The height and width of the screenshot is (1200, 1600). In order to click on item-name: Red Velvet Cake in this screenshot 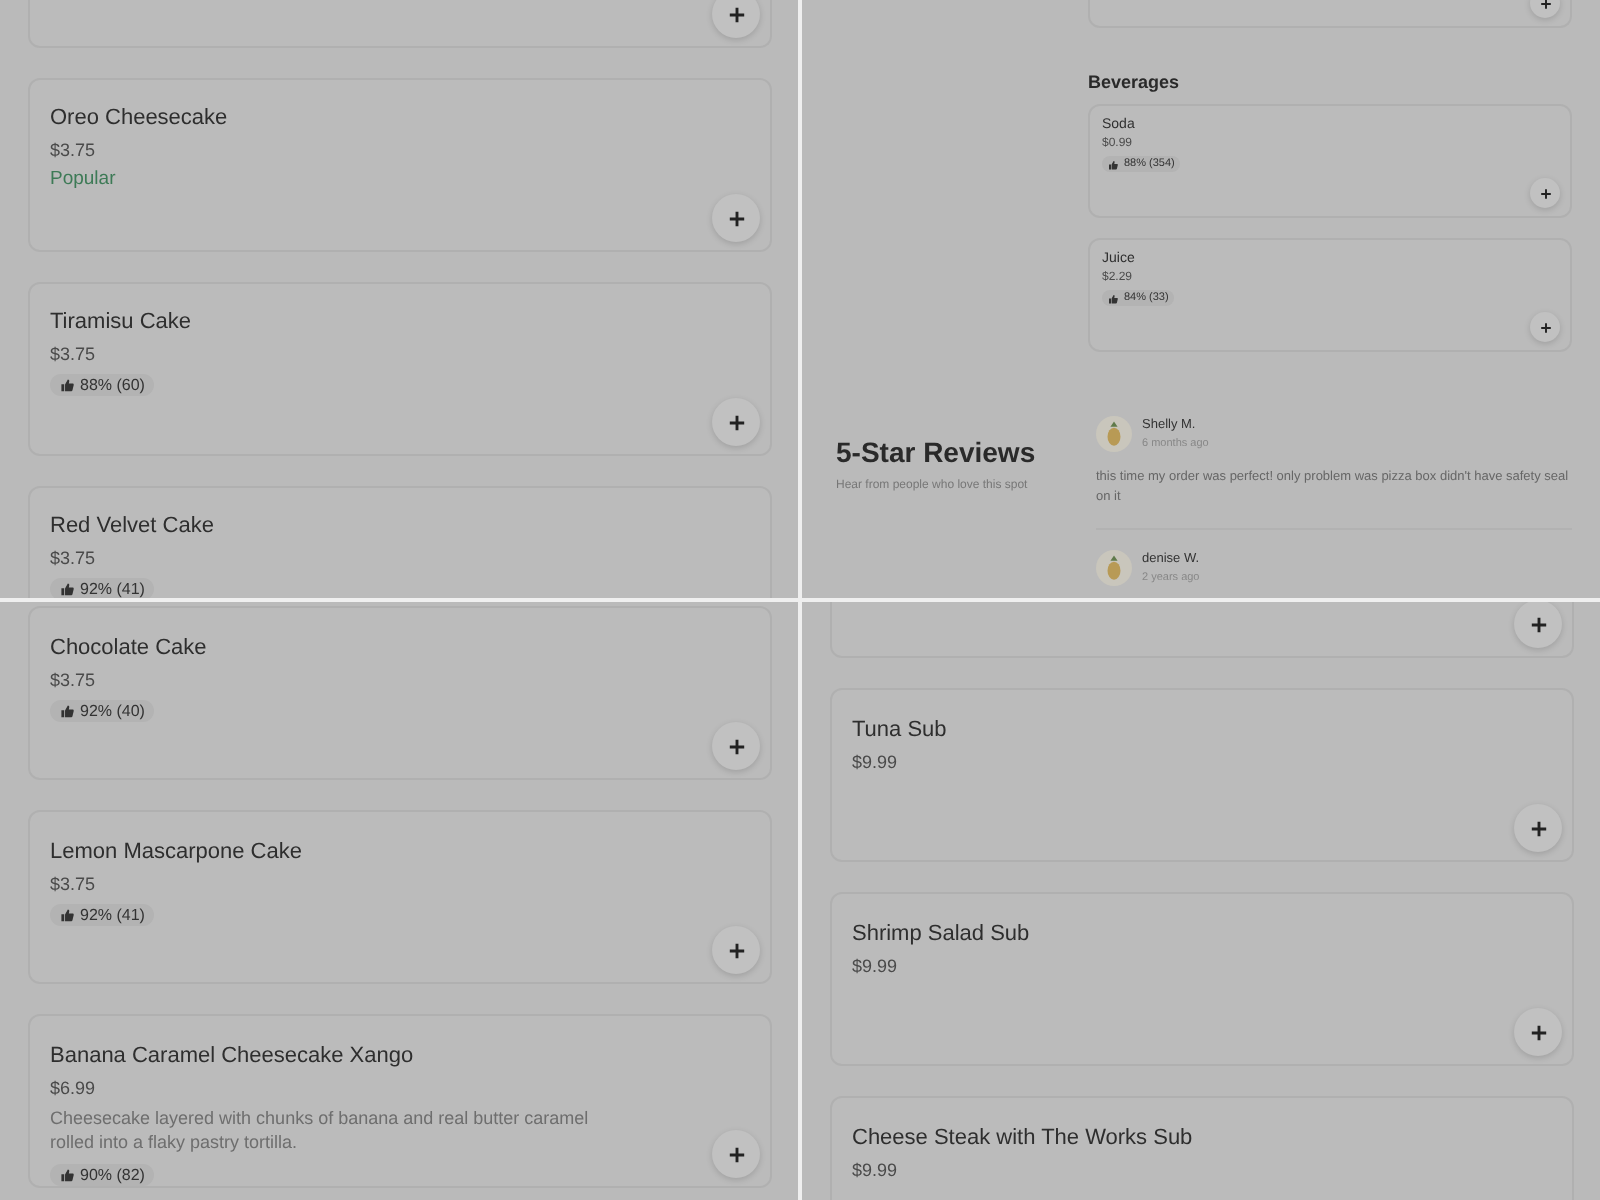, I will do `click(133, 526)`.